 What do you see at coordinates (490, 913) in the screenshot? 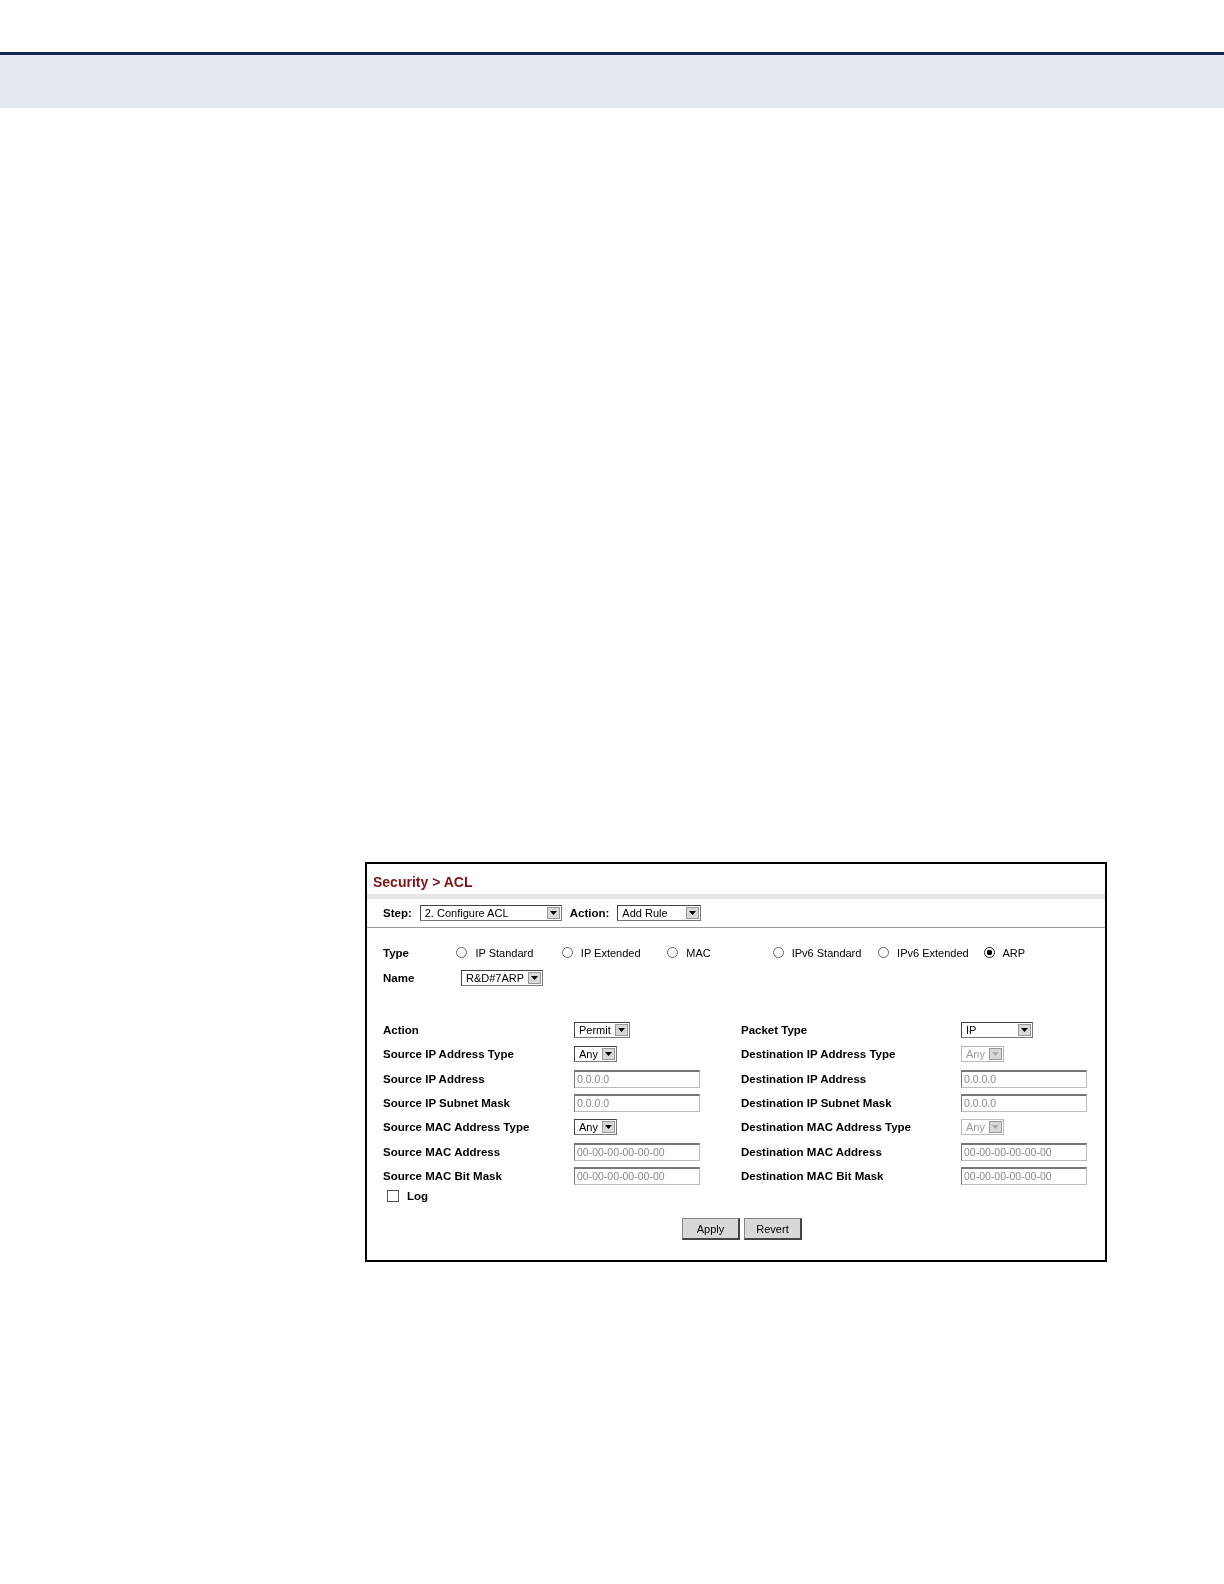
I see `dropdown: 2. Configure ACL` at bounding box center [490, 913].